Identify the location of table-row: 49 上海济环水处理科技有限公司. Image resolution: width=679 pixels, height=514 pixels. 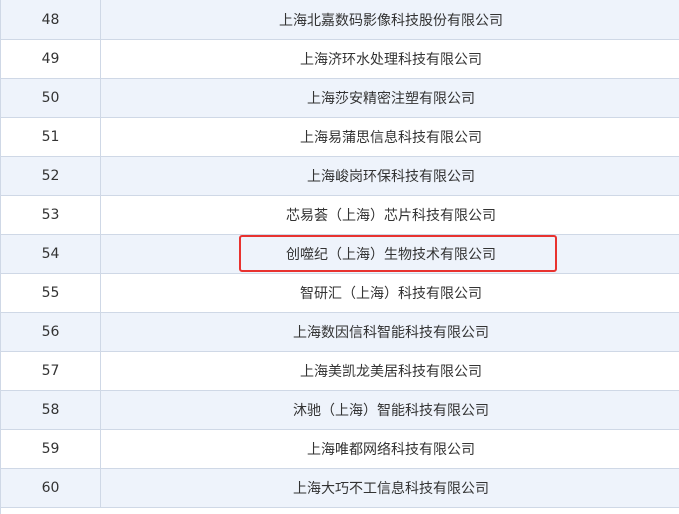
(340, 59).